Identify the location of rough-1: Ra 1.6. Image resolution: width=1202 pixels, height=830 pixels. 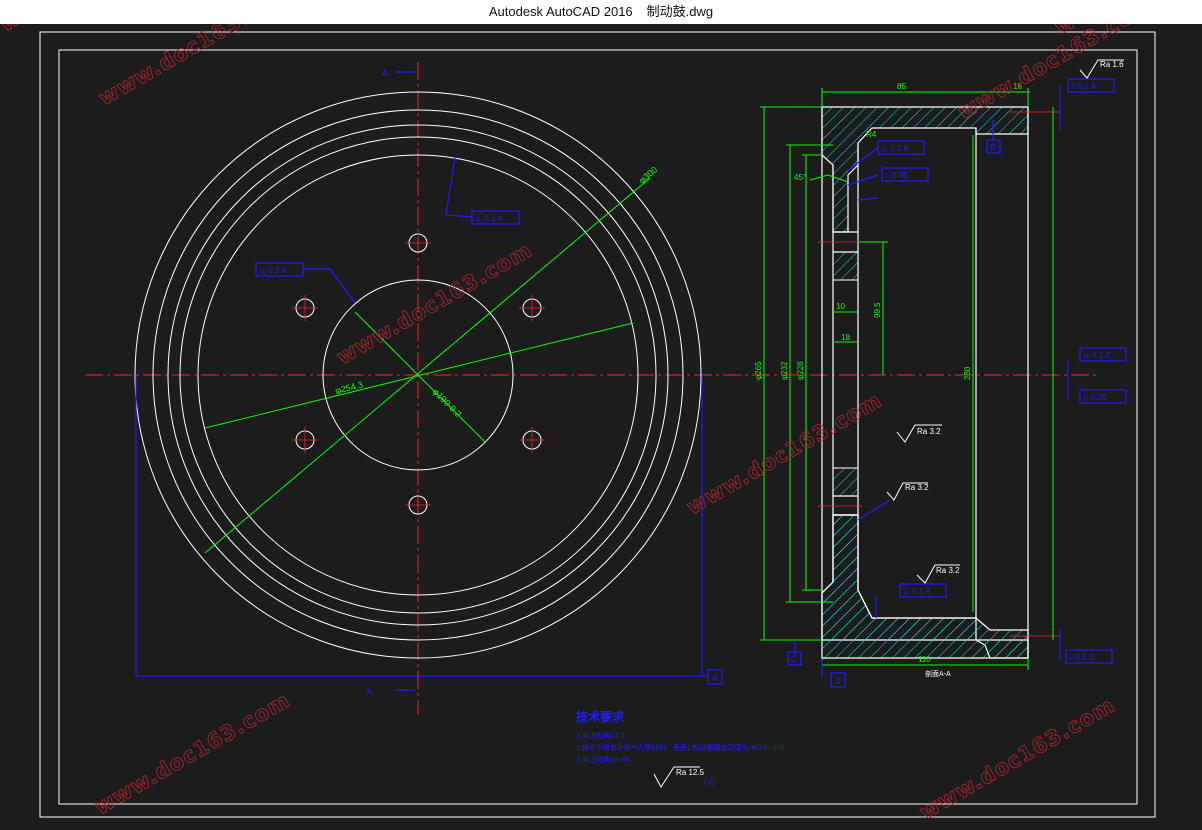
(1112, 64).